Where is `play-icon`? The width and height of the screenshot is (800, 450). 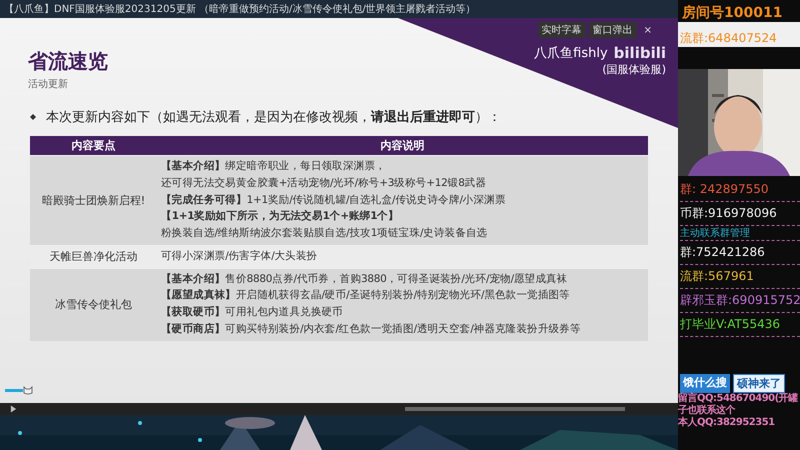
play-icon is located at coordinates (13, 409).